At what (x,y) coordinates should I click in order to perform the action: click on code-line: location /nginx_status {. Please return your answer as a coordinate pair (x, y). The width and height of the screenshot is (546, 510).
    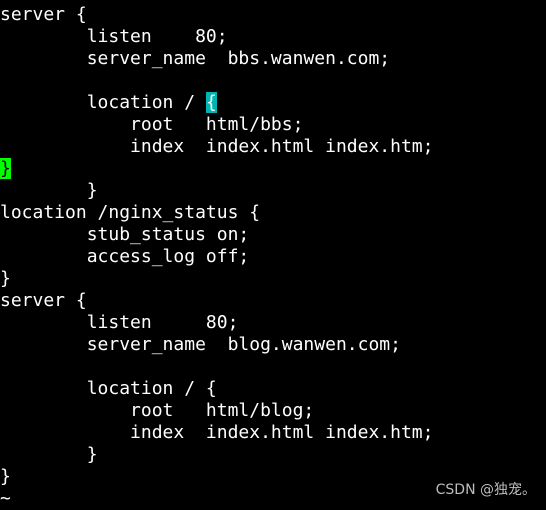
    Looking at the image, I should click on (216, 213).